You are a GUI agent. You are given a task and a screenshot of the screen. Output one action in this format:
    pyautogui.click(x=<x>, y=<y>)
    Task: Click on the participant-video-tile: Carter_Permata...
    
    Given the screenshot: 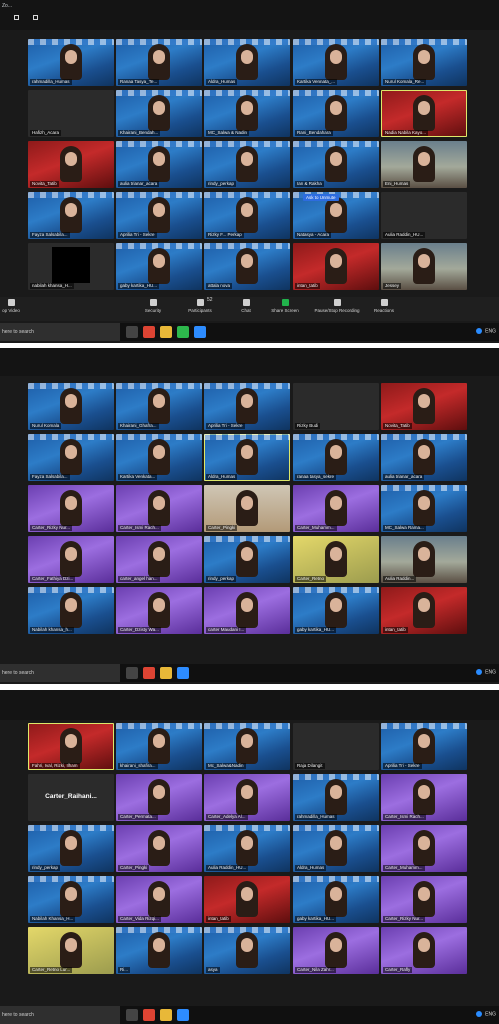 What is the action you would take?
    pyautogui.click(x=159, y=797)
    